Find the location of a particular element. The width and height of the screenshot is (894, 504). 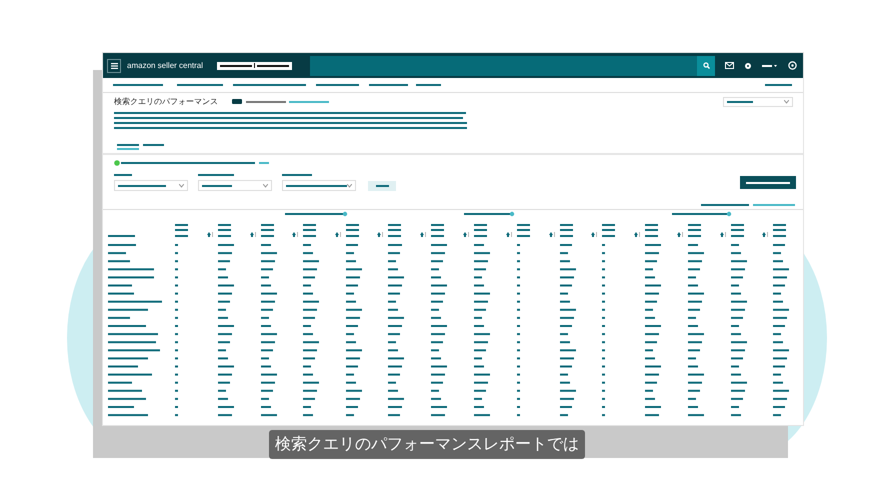

settings-icon is located at coordinates (748, 66).